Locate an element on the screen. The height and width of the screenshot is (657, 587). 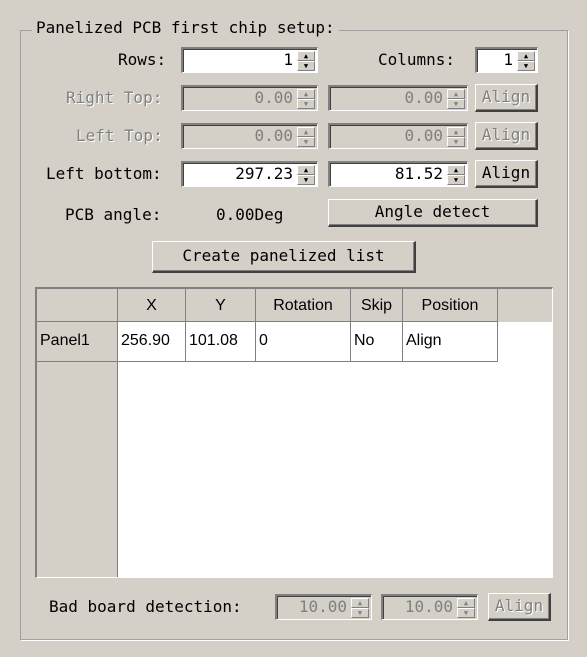
right-top-y-spinbox: 0.00 ▲ ▼ is located at coordinates (398, 98).